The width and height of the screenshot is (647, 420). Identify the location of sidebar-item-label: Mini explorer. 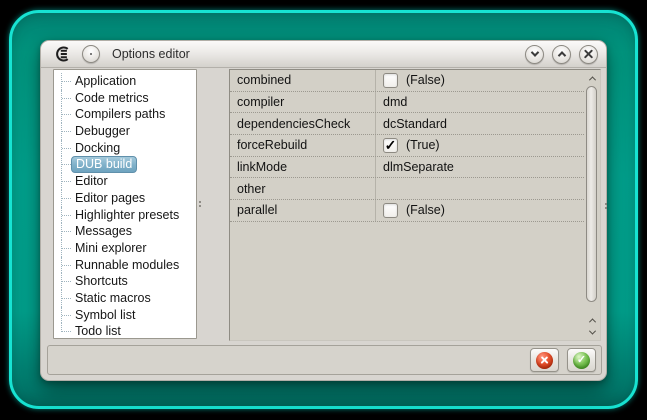
(111, 247).